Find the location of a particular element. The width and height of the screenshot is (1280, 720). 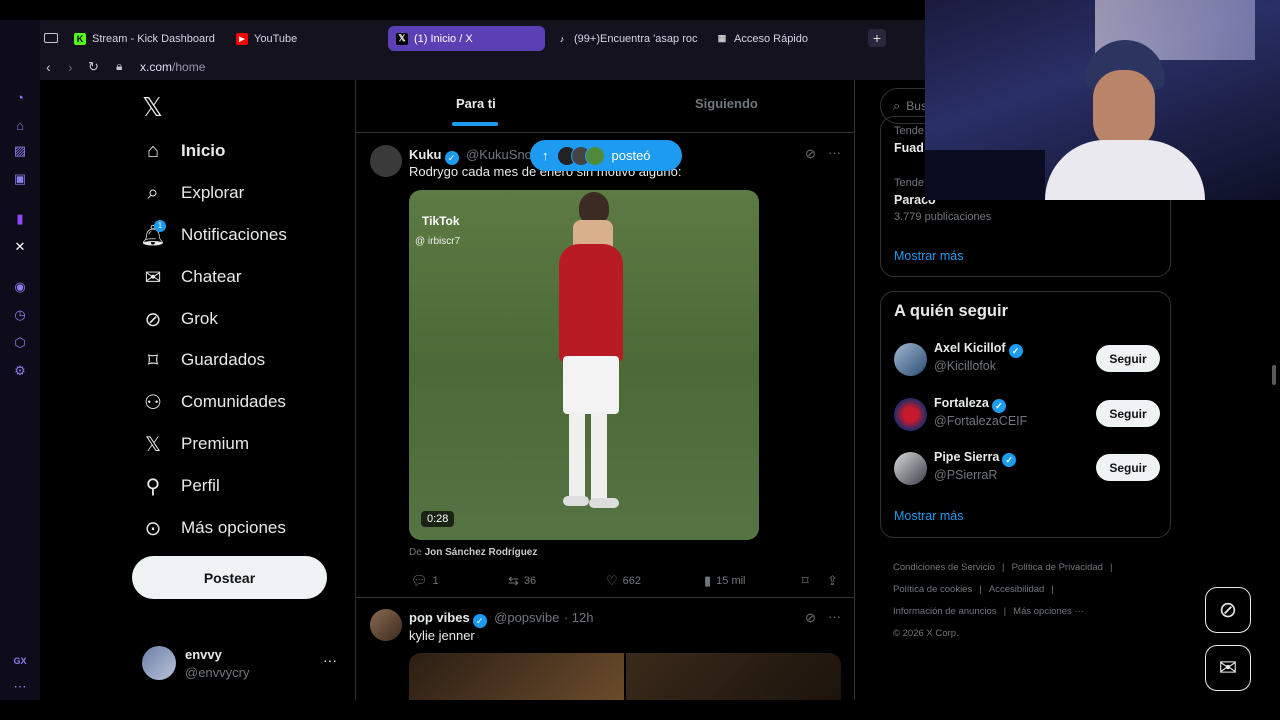

show-more-follows: Mostrar más is located at coordinates (928, 516).